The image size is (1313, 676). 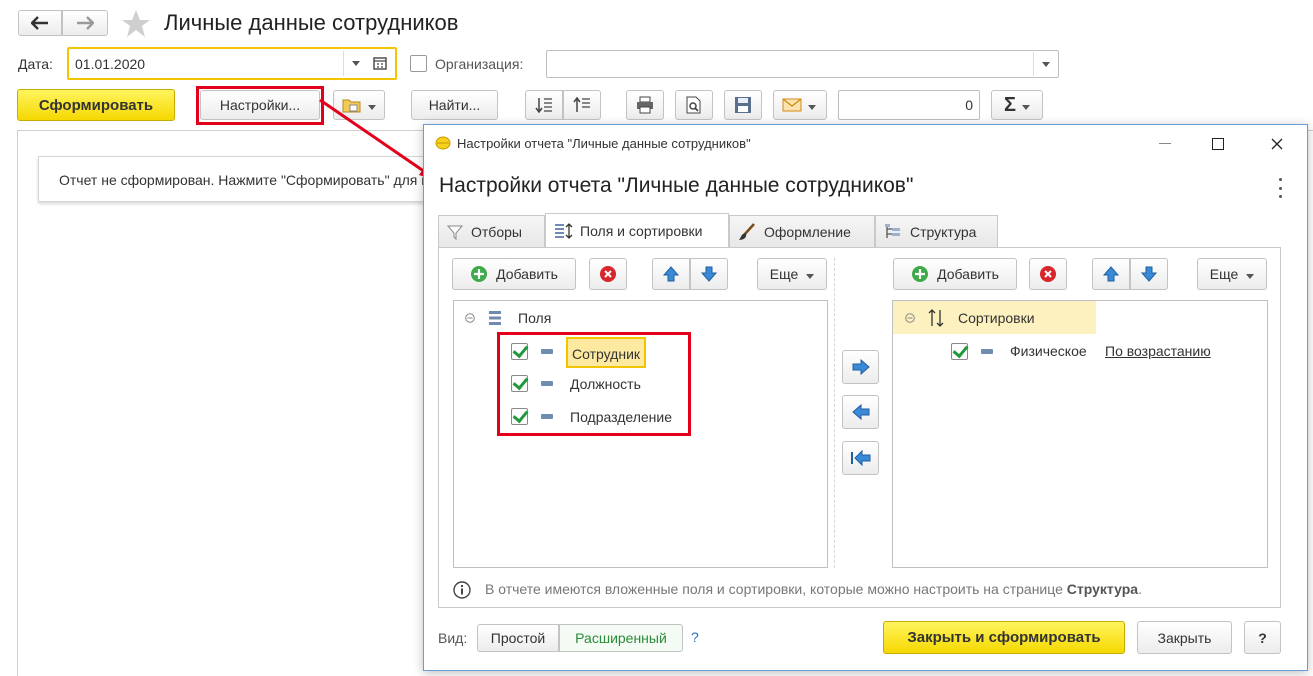 What do you see at coordinates (110, 63) in the screenshot?
I see `date-value: 01.01.2020` at bounding box center [110, 63].